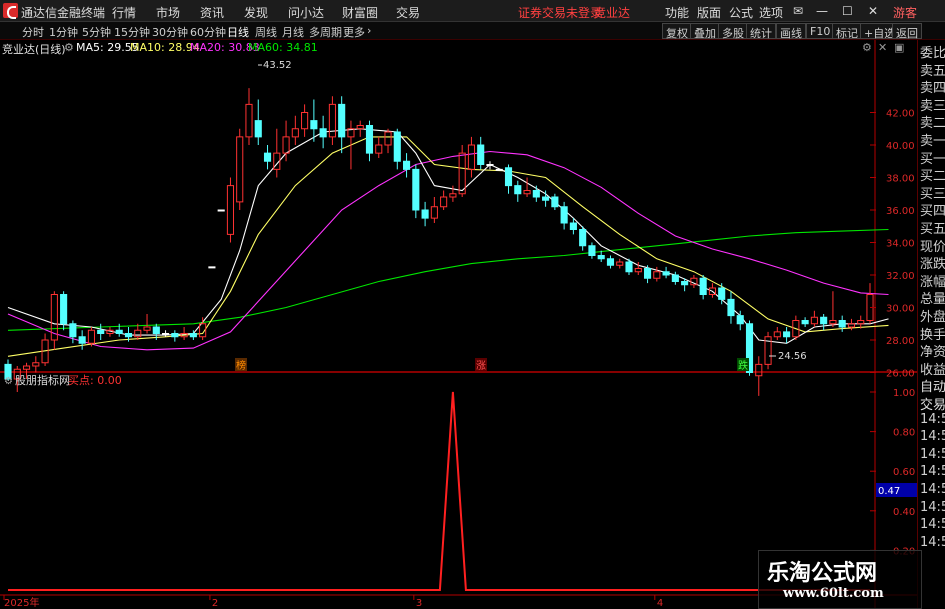  I want to click on quote-panel-label: 卖五, so click(932, 69).